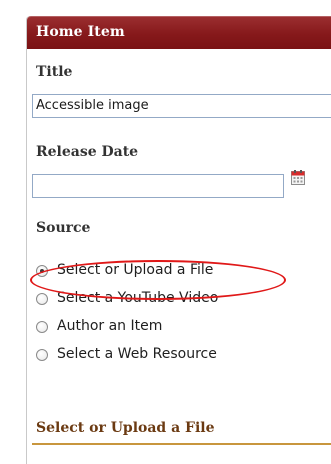  Describe the element at coordinates (42, 271) in the screenshot. I see `radio-button-selected` at that location.